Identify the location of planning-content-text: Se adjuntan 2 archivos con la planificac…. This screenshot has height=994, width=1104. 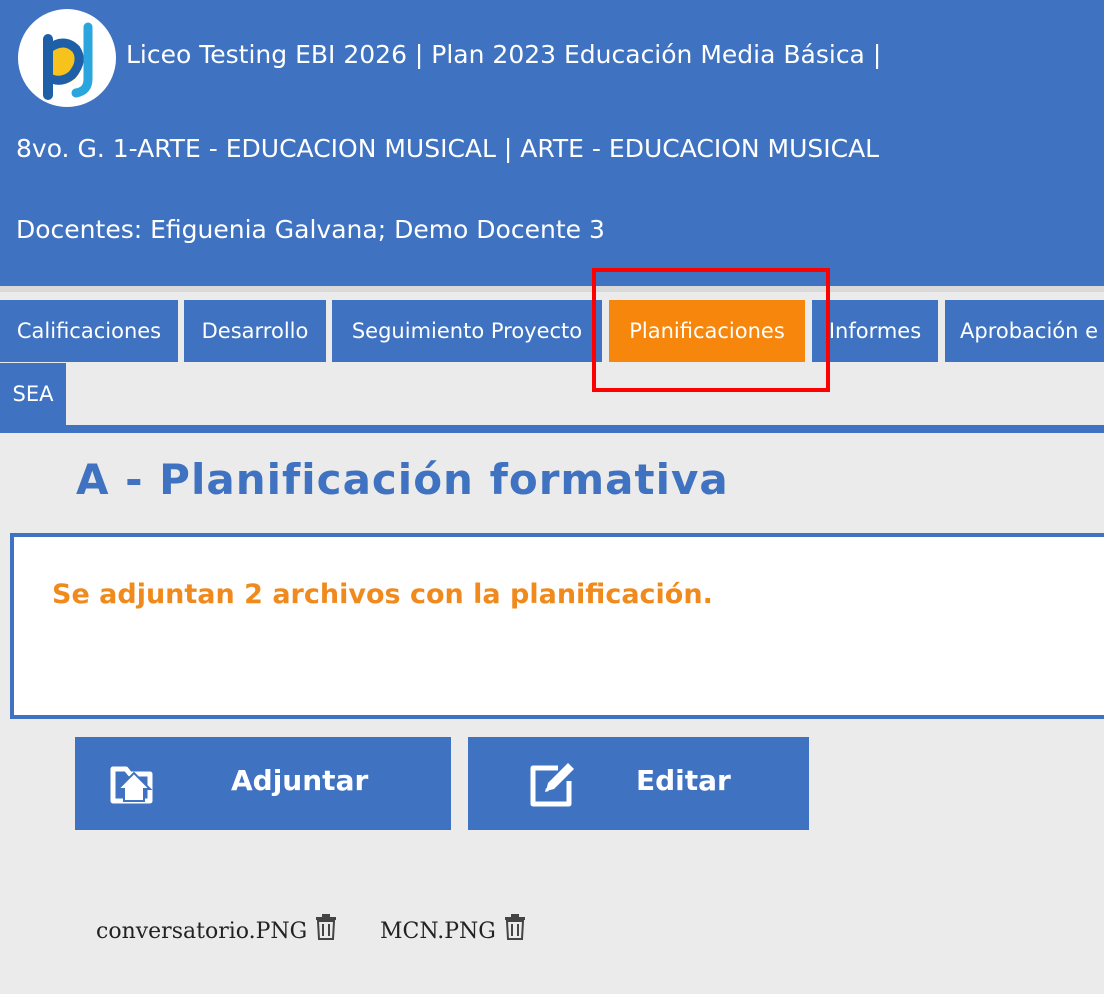
(382, 594).